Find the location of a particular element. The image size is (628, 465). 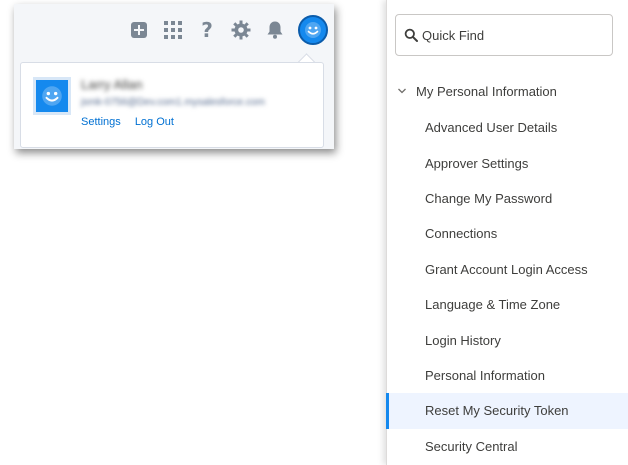

nav-item-approver-settings: Approver Settings is located at coordinates (507, 162).